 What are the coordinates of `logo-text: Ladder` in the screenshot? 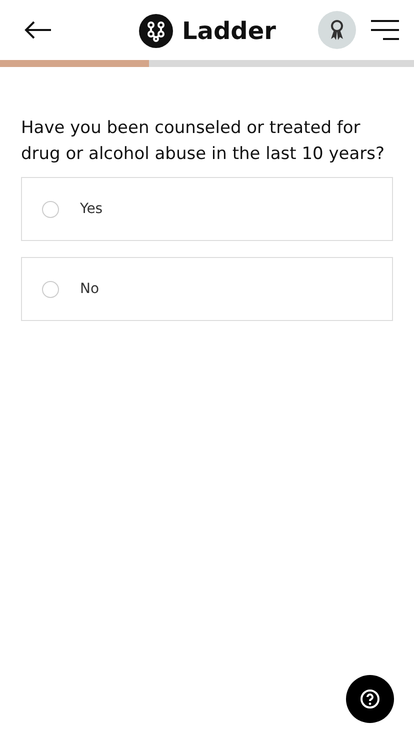 It's located at (229, 31).